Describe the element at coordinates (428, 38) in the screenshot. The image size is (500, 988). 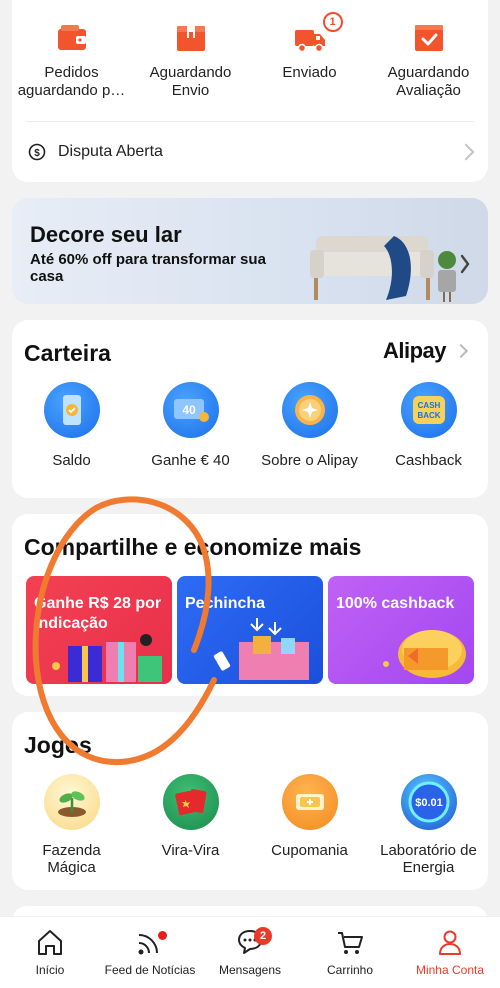
I see `review-icon` at that location.